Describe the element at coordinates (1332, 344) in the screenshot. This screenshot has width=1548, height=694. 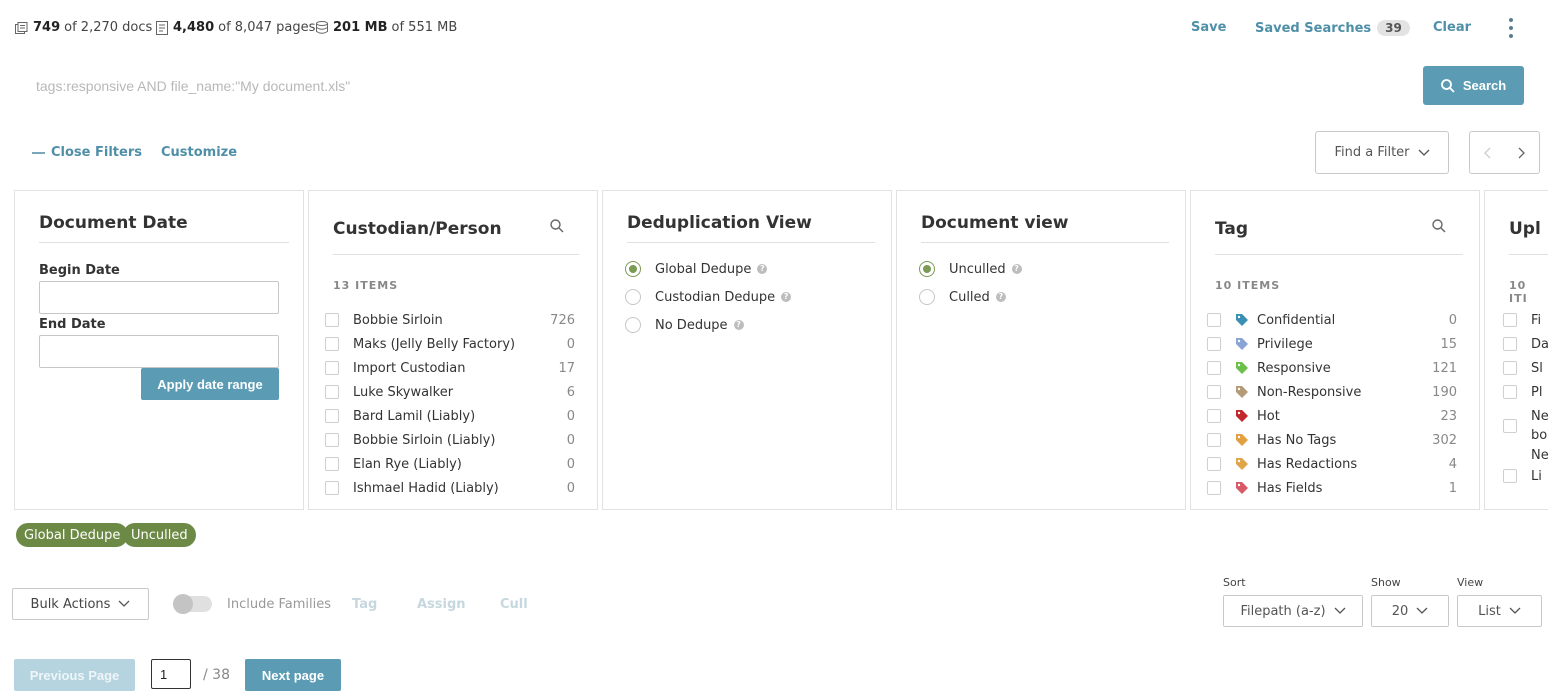
I see `list-item: Privilege 15` at that location.